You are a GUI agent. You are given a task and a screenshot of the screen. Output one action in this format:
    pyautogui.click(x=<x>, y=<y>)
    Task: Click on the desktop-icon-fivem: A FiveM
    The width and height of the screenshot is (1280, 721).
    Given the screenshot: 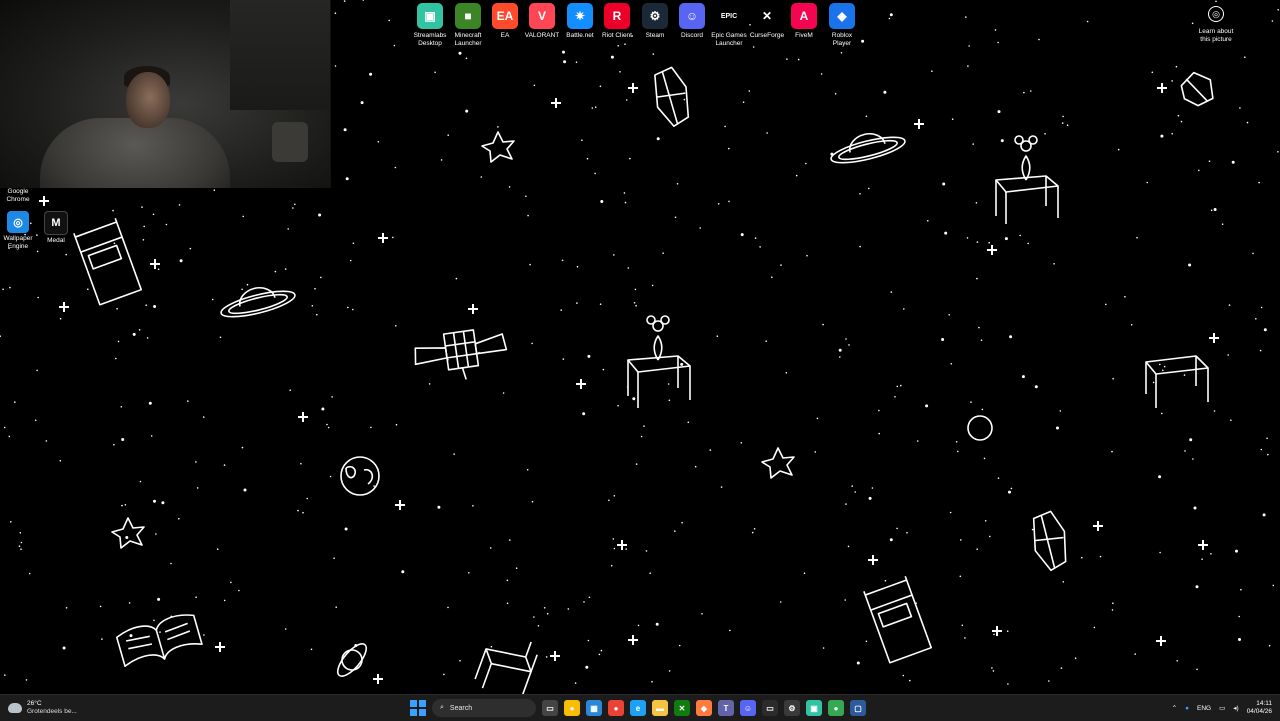 What is the action you would take?
    pyautogui.click(x=804, y=21)
    